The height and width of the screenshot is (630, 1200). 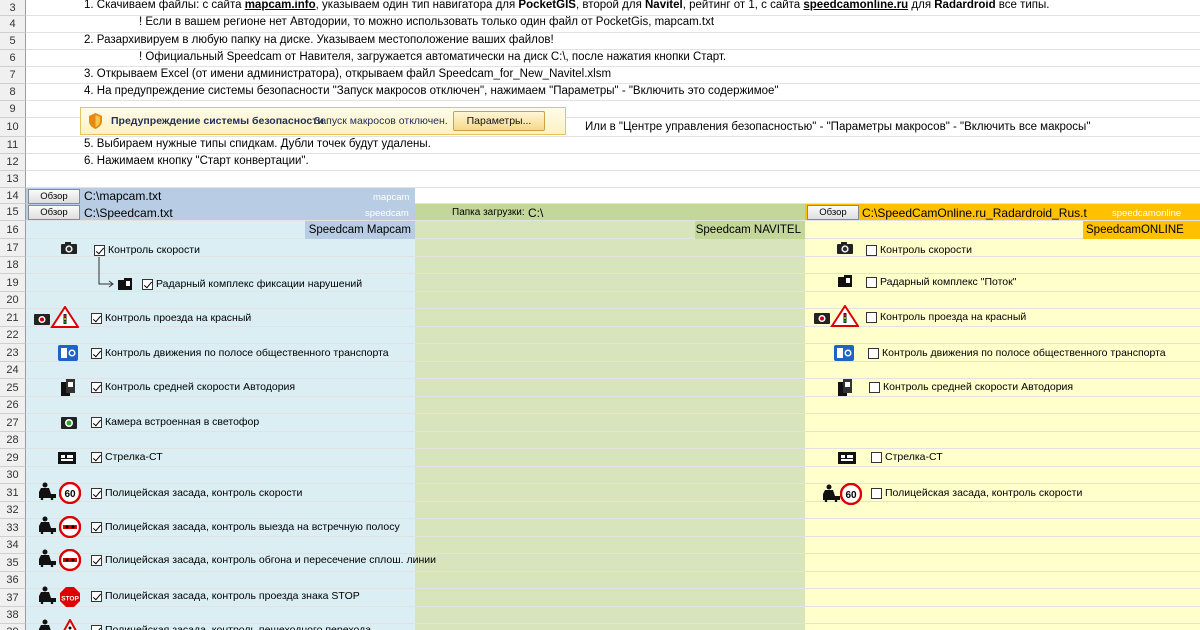 I want to click on row-header: 11, so click(x=13, y=145).